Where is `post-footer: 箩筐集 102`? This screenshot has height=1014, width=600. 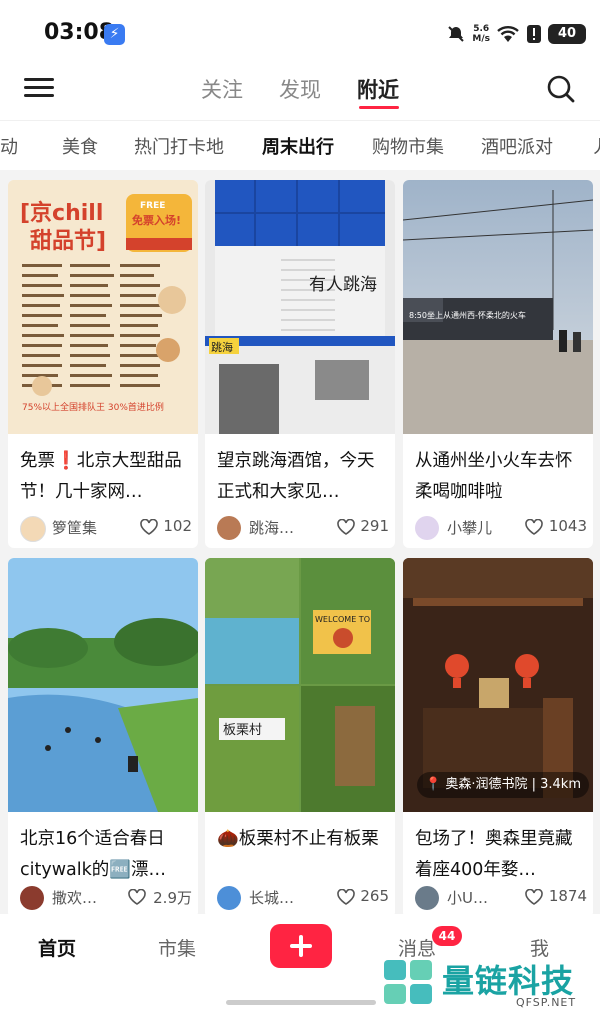
post-footer: 箩筐集 102 is located at coordinates (106, 528).